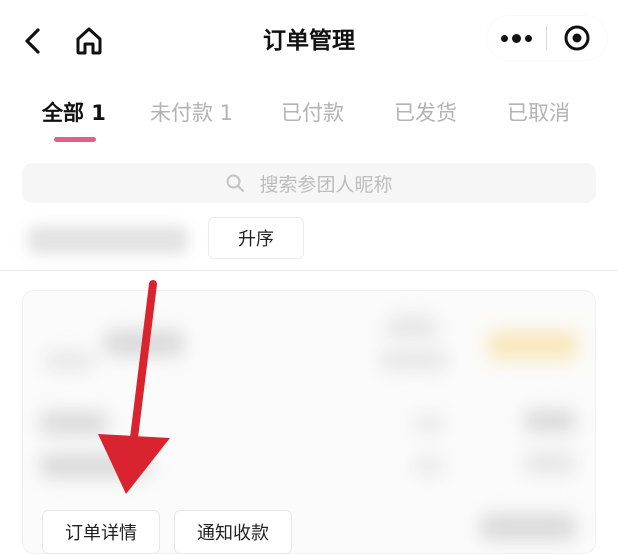  I want to click on tab-shipped: 已发货, so click(425, 113).